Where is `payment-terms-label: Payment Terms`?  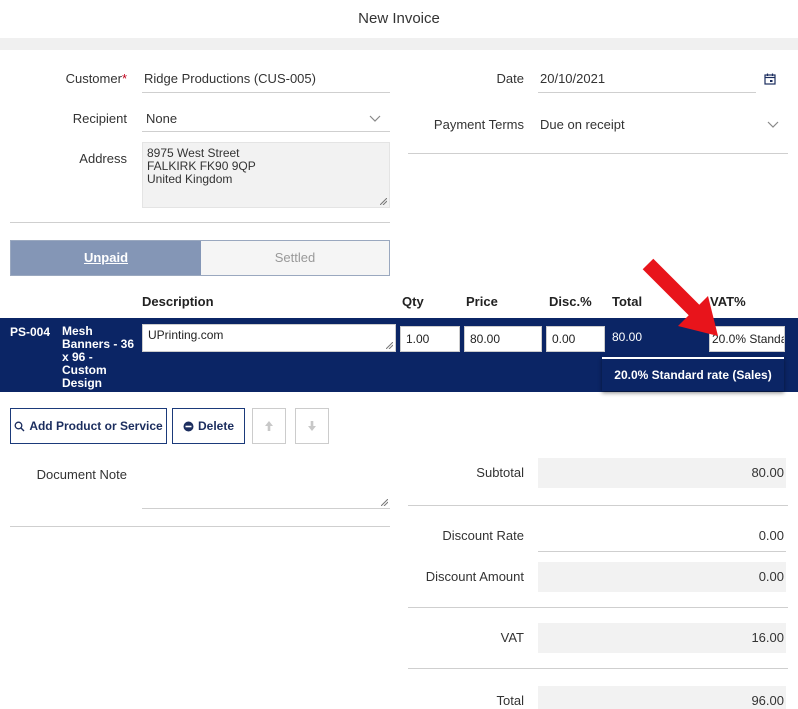
payment-terms-label: Payment Terms is located at coordinates (478, 124).